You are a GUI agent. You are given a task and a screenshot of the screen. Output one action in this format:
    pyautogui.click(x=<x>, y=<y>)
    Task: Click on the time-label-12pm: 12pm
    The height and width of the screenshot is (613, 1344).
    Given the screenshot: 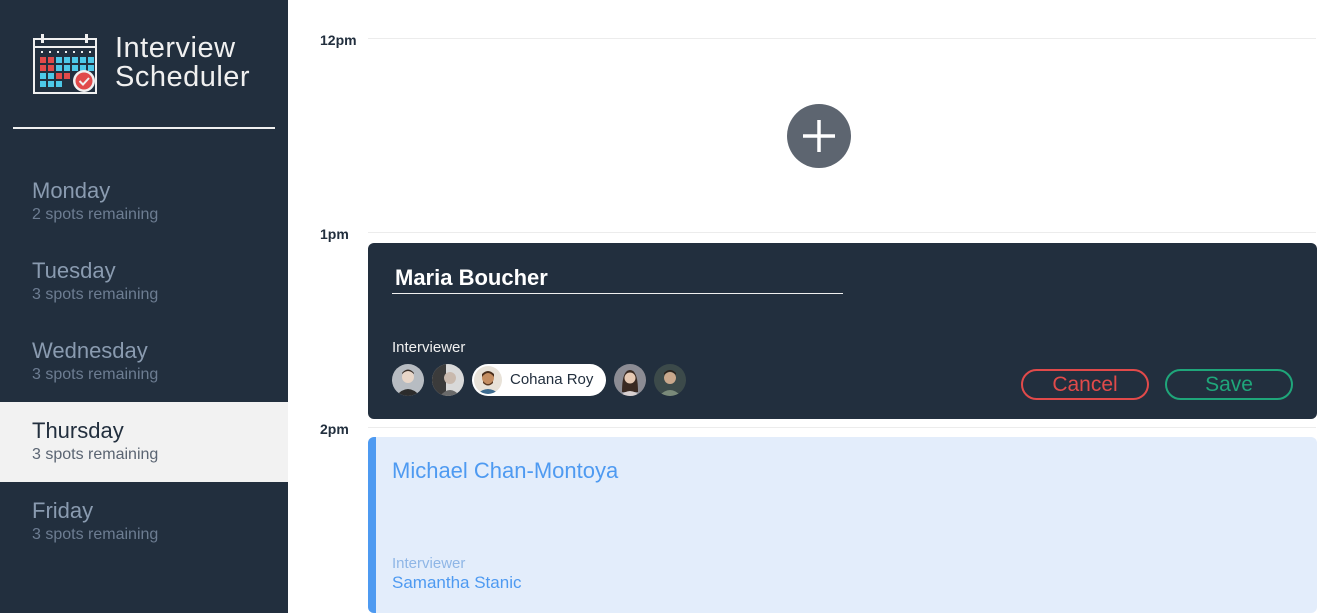 What is the action you would take?
    pyautogui.click(x=338, y=40)
    